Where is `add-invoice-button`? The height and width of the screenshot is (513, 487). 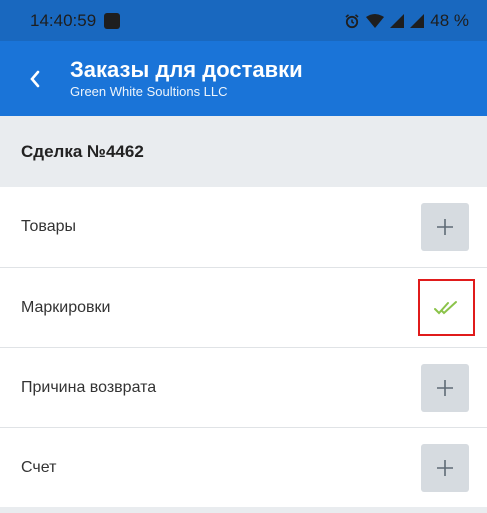
add-invoice-button is located at coordinates (445, 467).